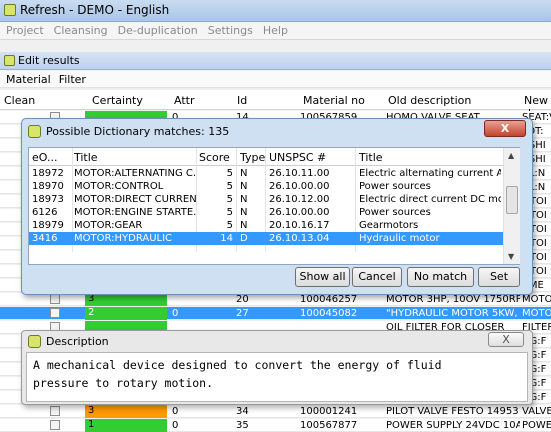 The width and height of the screenshot is (551, 432). Describe the element at coordinates (389, 225) in the screenshot. I see `match-unspsc-title-cell: Gearmotors` at that location.